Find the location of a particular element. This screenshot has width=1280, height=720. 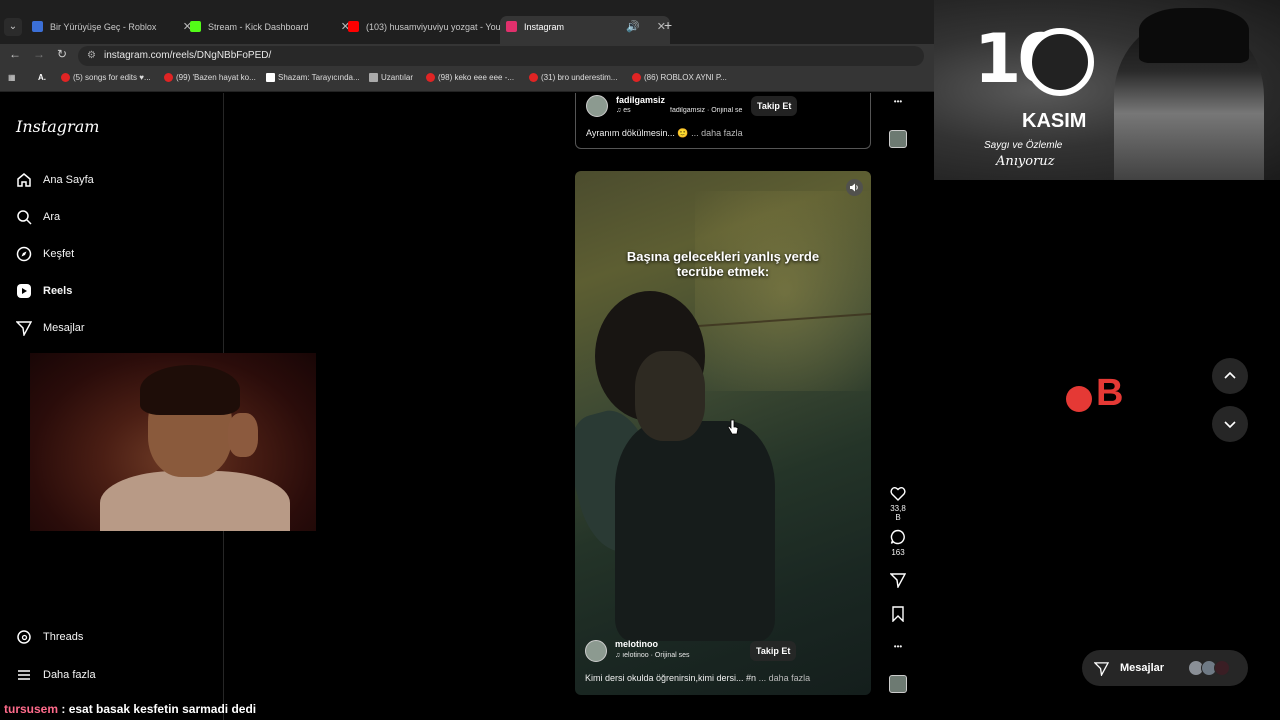

clock-icon is located at coordinates (1060, 62).